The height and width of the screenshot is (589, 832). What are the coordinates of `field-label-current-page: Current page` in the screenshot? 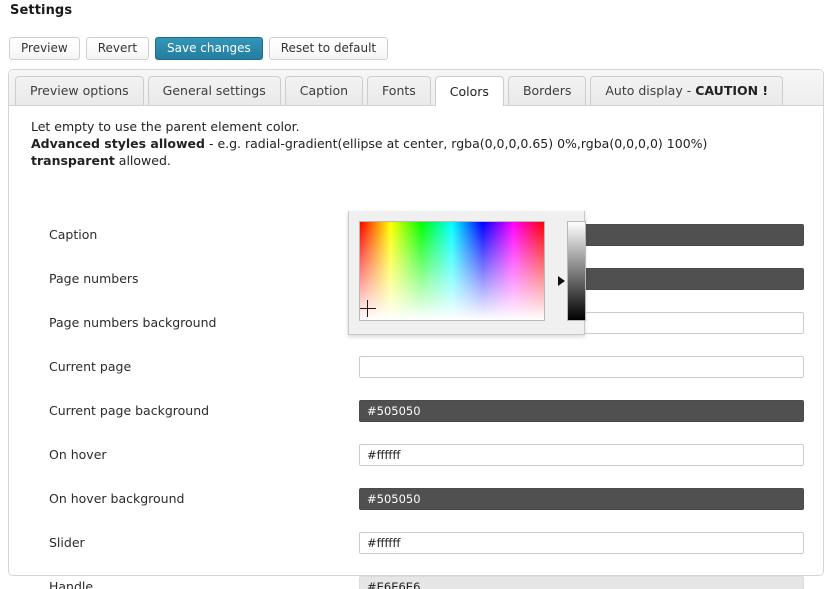 It's located at (90, 366).